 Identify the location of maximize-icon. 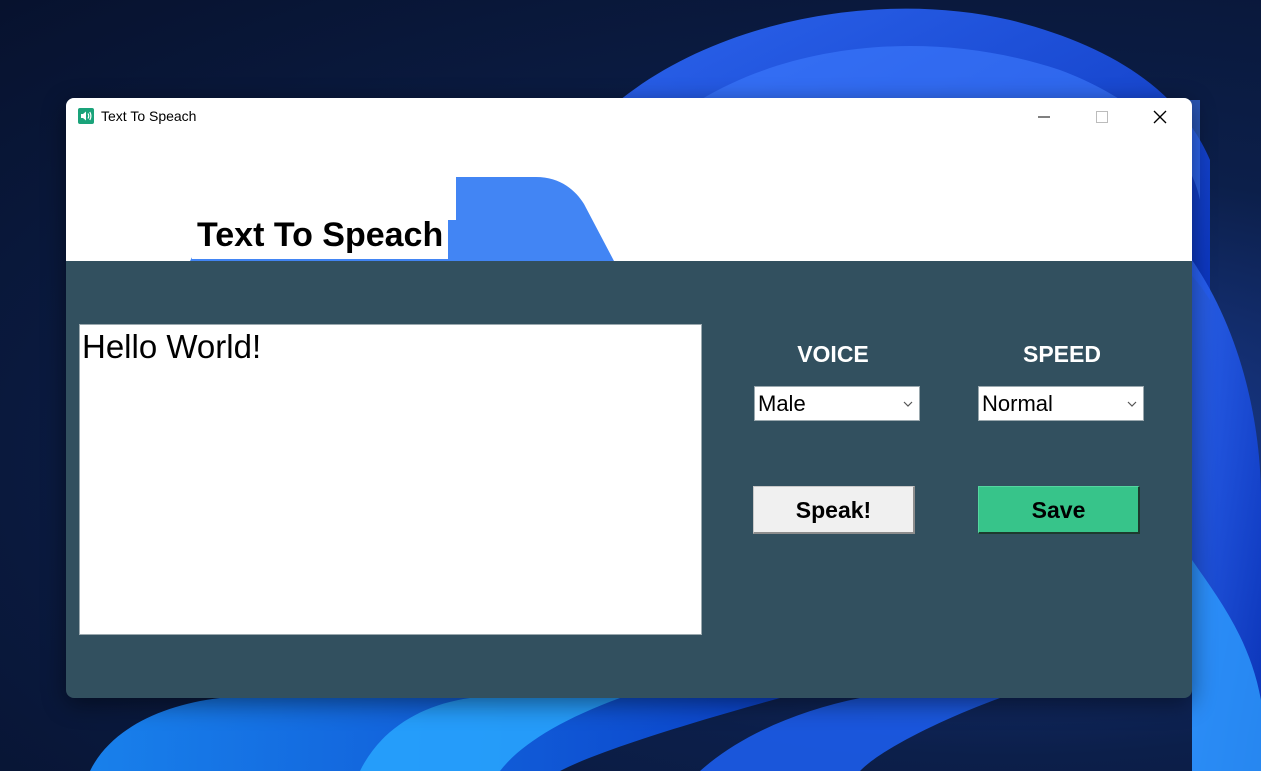
(1102, 117).